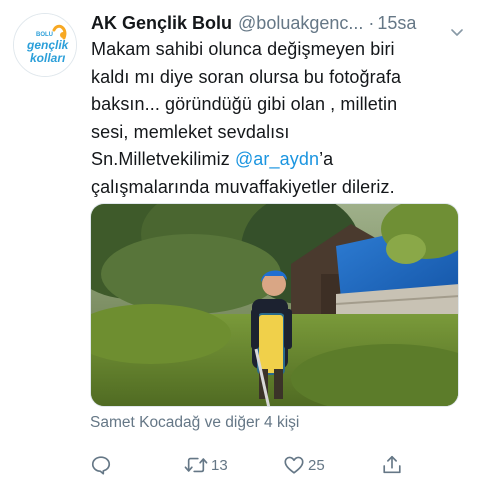 This screenshot has height=480, width=479. I want to click on share-button, so click(392, 465).